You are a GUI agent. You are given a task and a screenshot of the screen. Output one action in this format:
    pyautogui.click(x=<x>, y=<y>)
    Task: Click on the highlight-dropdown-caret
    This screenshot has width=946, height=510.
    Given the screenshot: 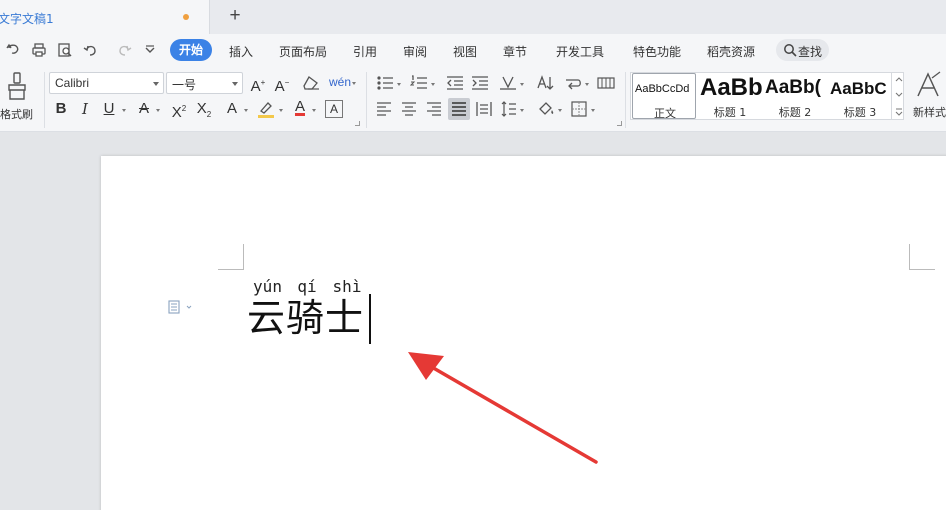 What is the action you would take?
    pyautogui.click(x=281, y=110)
    